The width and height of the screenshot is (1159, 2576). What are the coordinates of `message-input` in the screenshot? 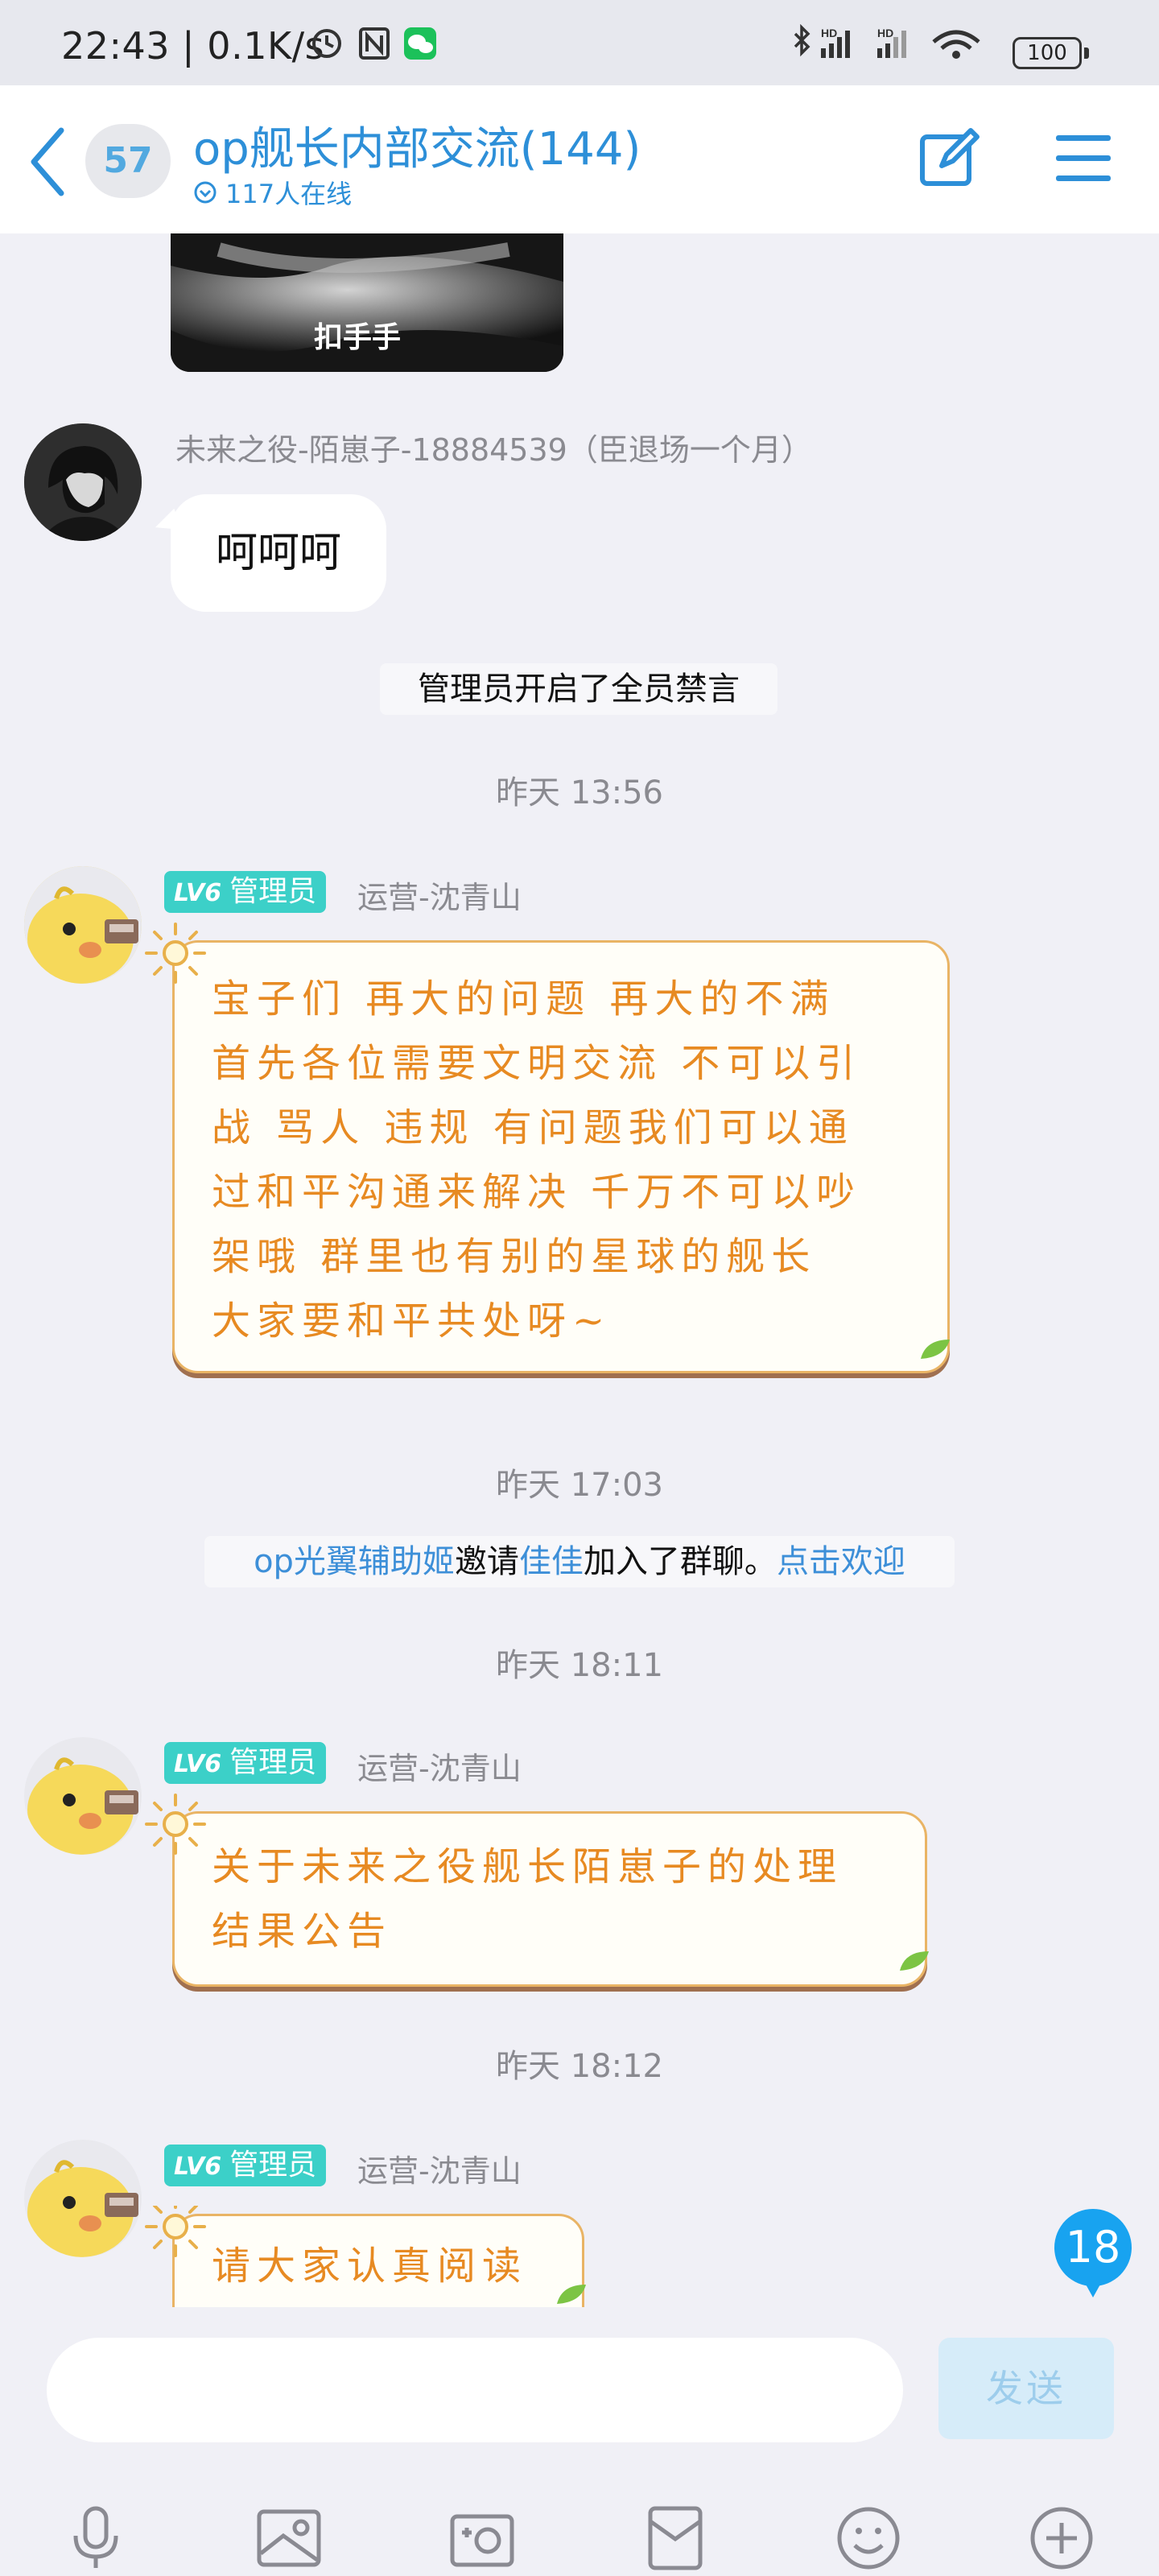 It's located at (475, 2390).